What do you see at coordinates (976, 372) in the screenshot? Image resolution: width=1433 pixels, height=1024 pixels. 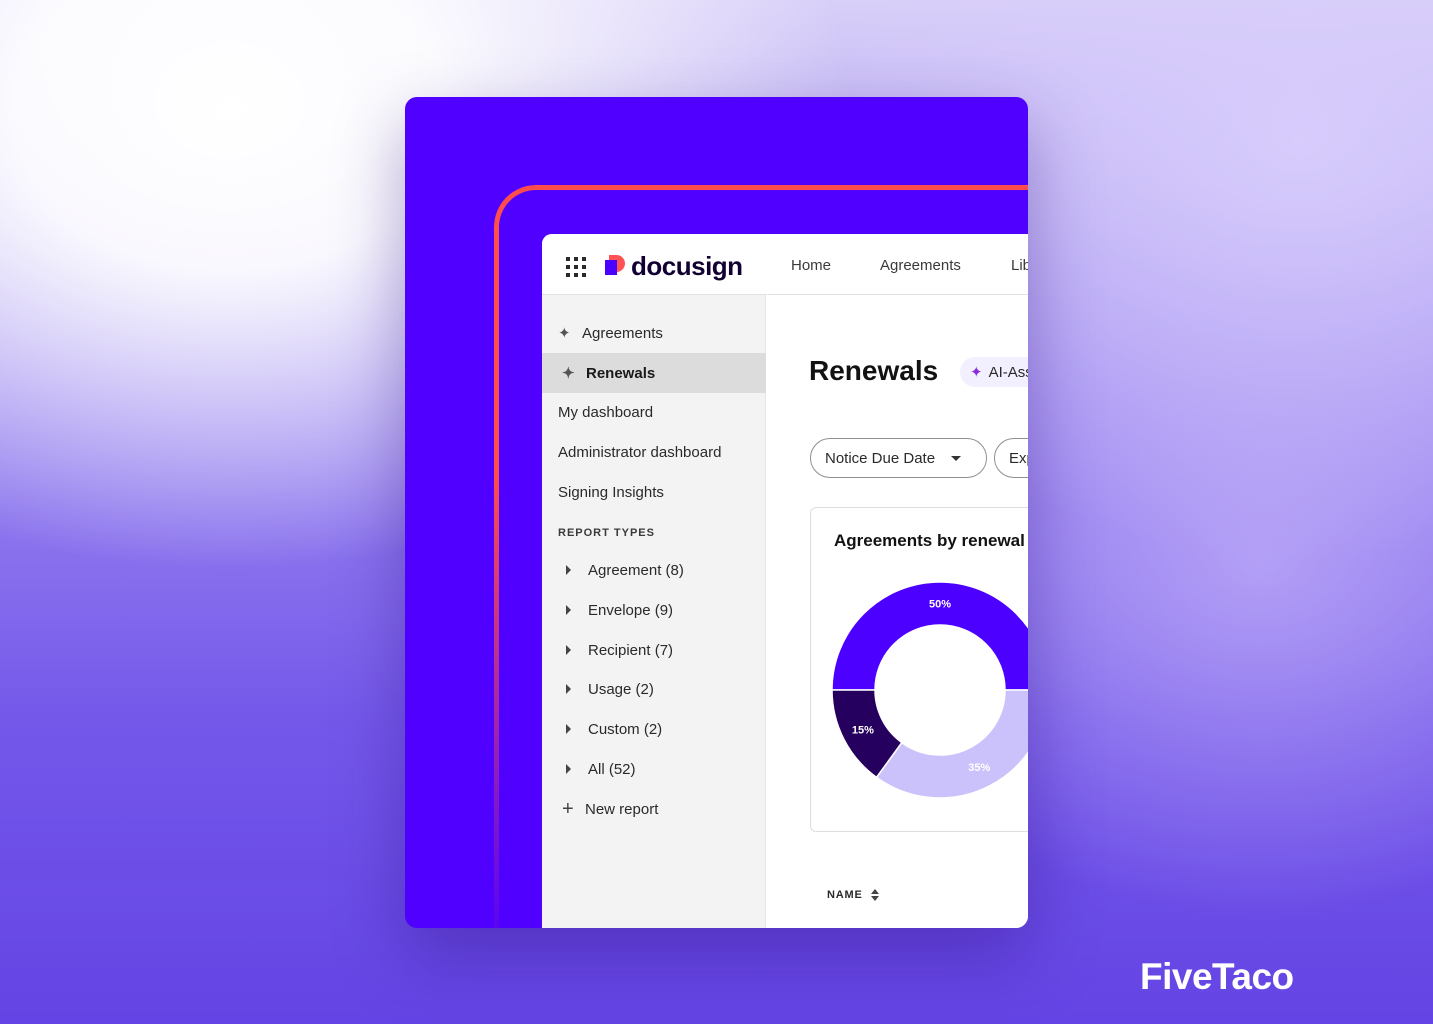 I see `ai-sparkle-icon: ✦` at bounding box center [976, 372].